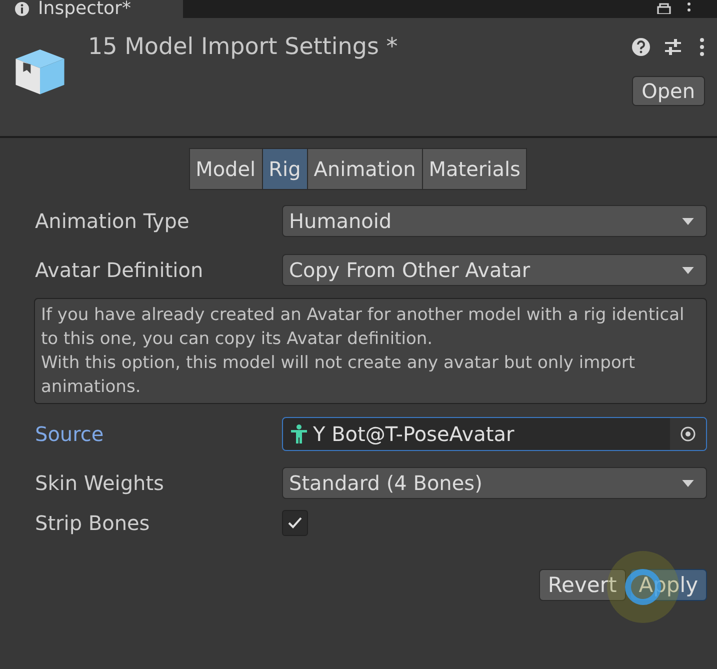 This screenshot has width=717, height=669. I want to click on field-label: Animation Type, so click(112, 221).